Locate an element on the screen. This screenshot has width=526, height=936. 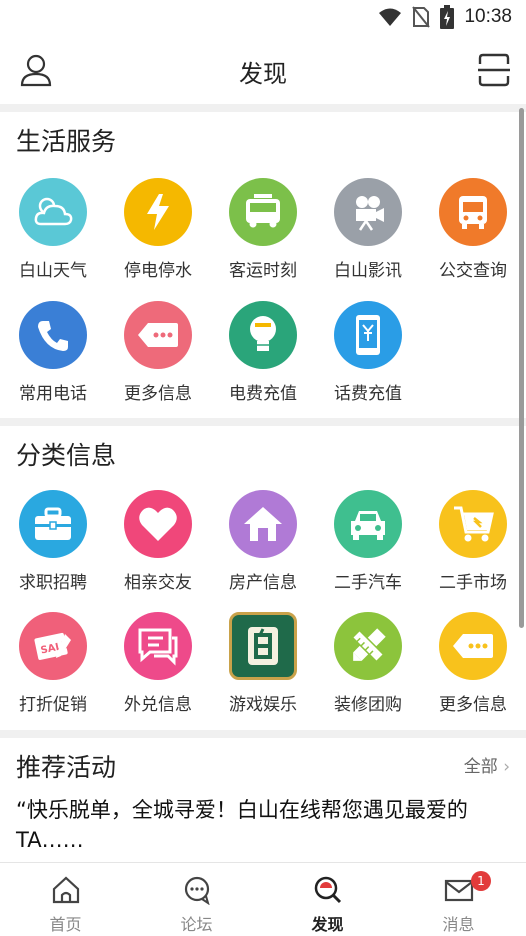
grid-label: 房产信息 is located at coordinates (263, 583).